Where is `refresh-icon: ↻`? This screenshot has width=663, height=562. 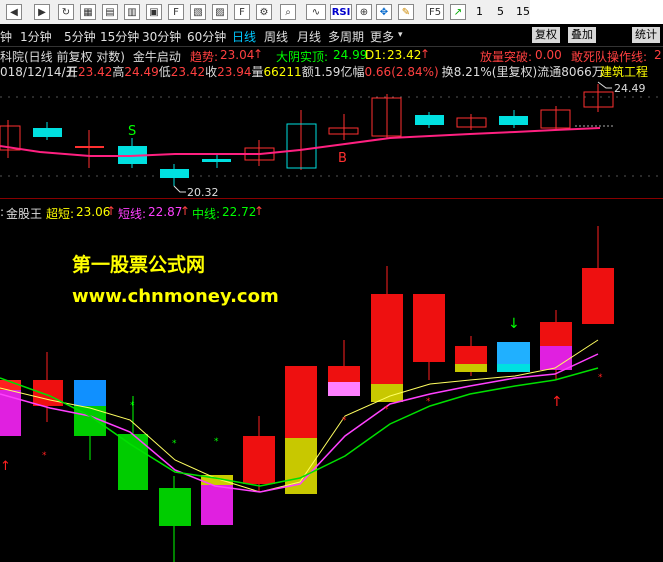 refresh-icon: ↻ is located at coordinates (66, 12).